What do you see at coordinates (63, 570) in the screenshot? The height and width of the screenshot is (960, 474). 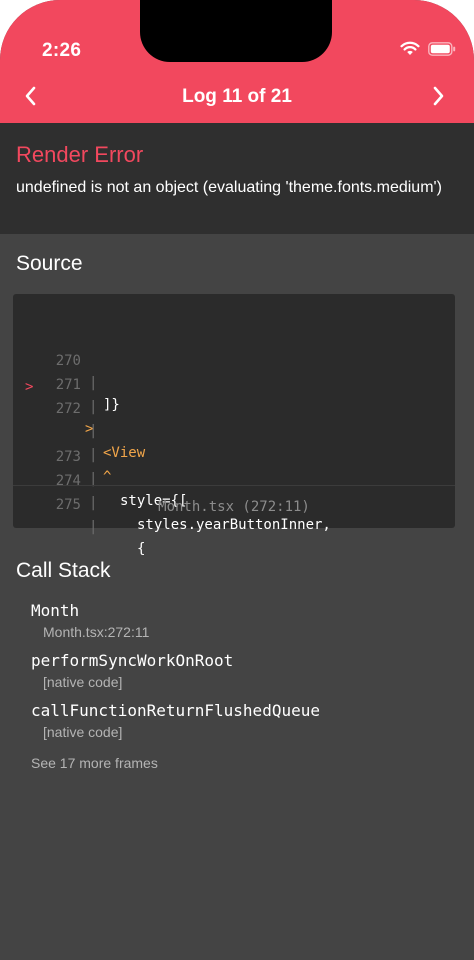 I see `call-stack-heading: Call Stack` at bounding box center [63, 570].